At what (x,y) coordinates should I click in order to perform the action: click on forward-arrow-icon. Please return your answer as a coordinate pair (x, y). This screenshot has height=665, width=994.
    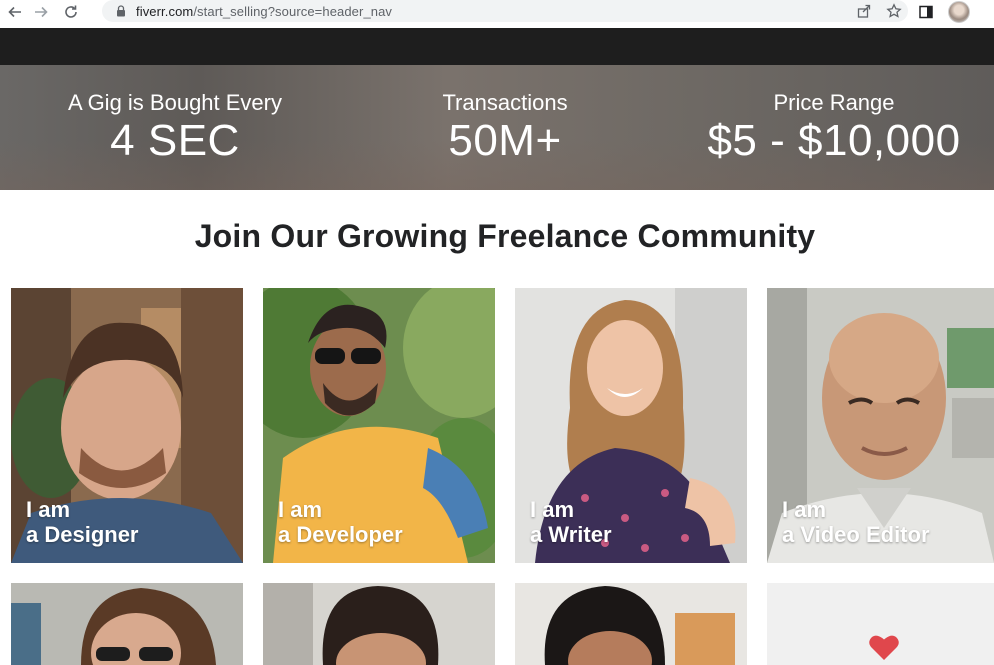
    Looking at the image, I should click on (41, 12).